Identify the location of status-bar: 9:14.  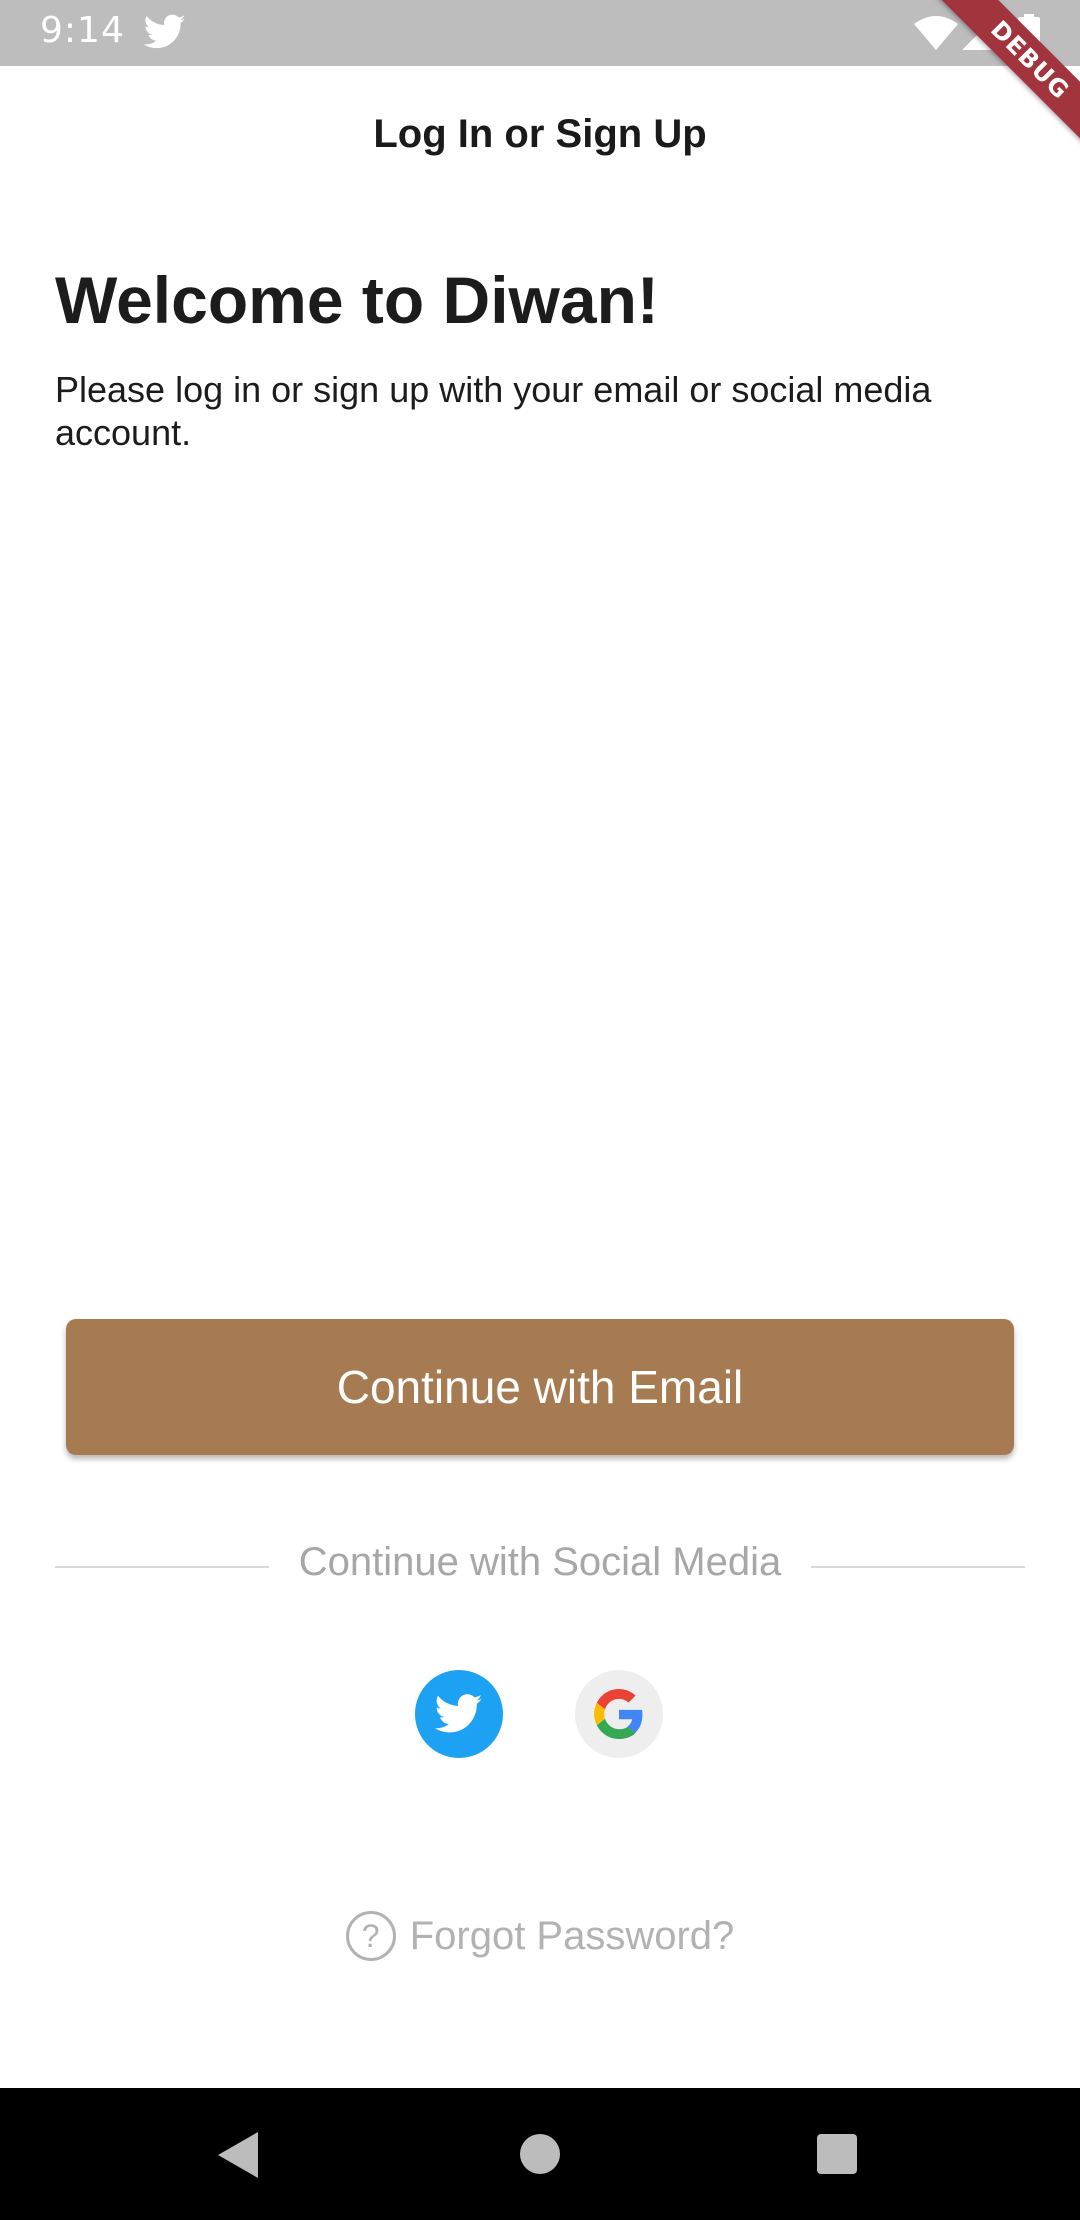
(540, 33).